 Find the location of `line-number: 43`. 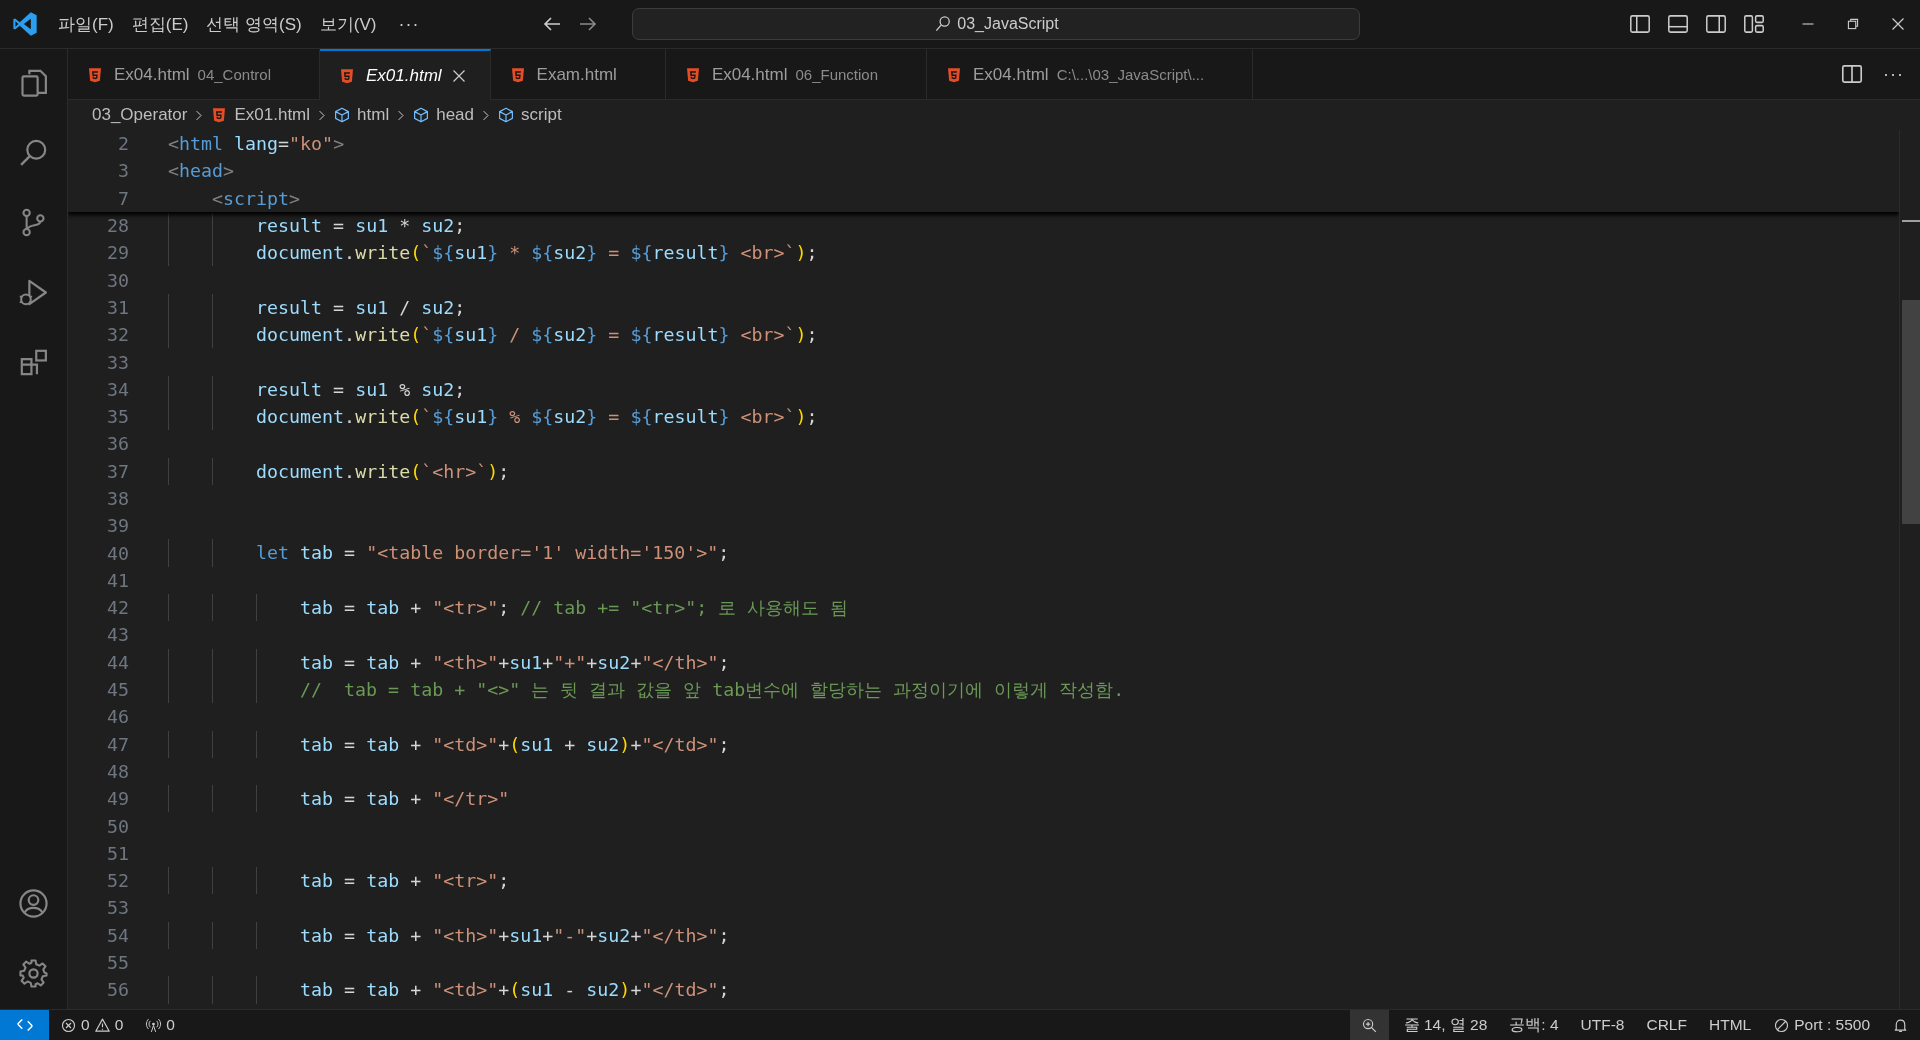

line-number: 43 is located at coordinates (118, 635).